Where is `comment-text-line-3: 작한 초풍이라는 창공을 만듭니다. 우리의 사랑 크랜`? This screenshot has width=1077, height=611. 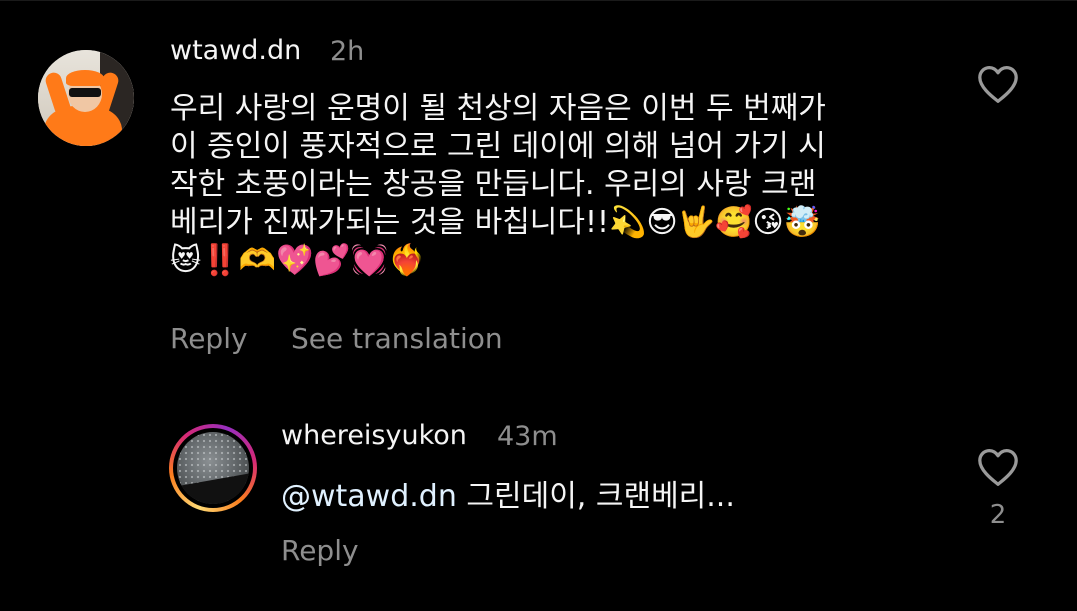
comment-text-line-3: 작한 초풍이라는 창공을 만듭니다. 우리의 사랑 크랜 is located at coordinates (493, 184).